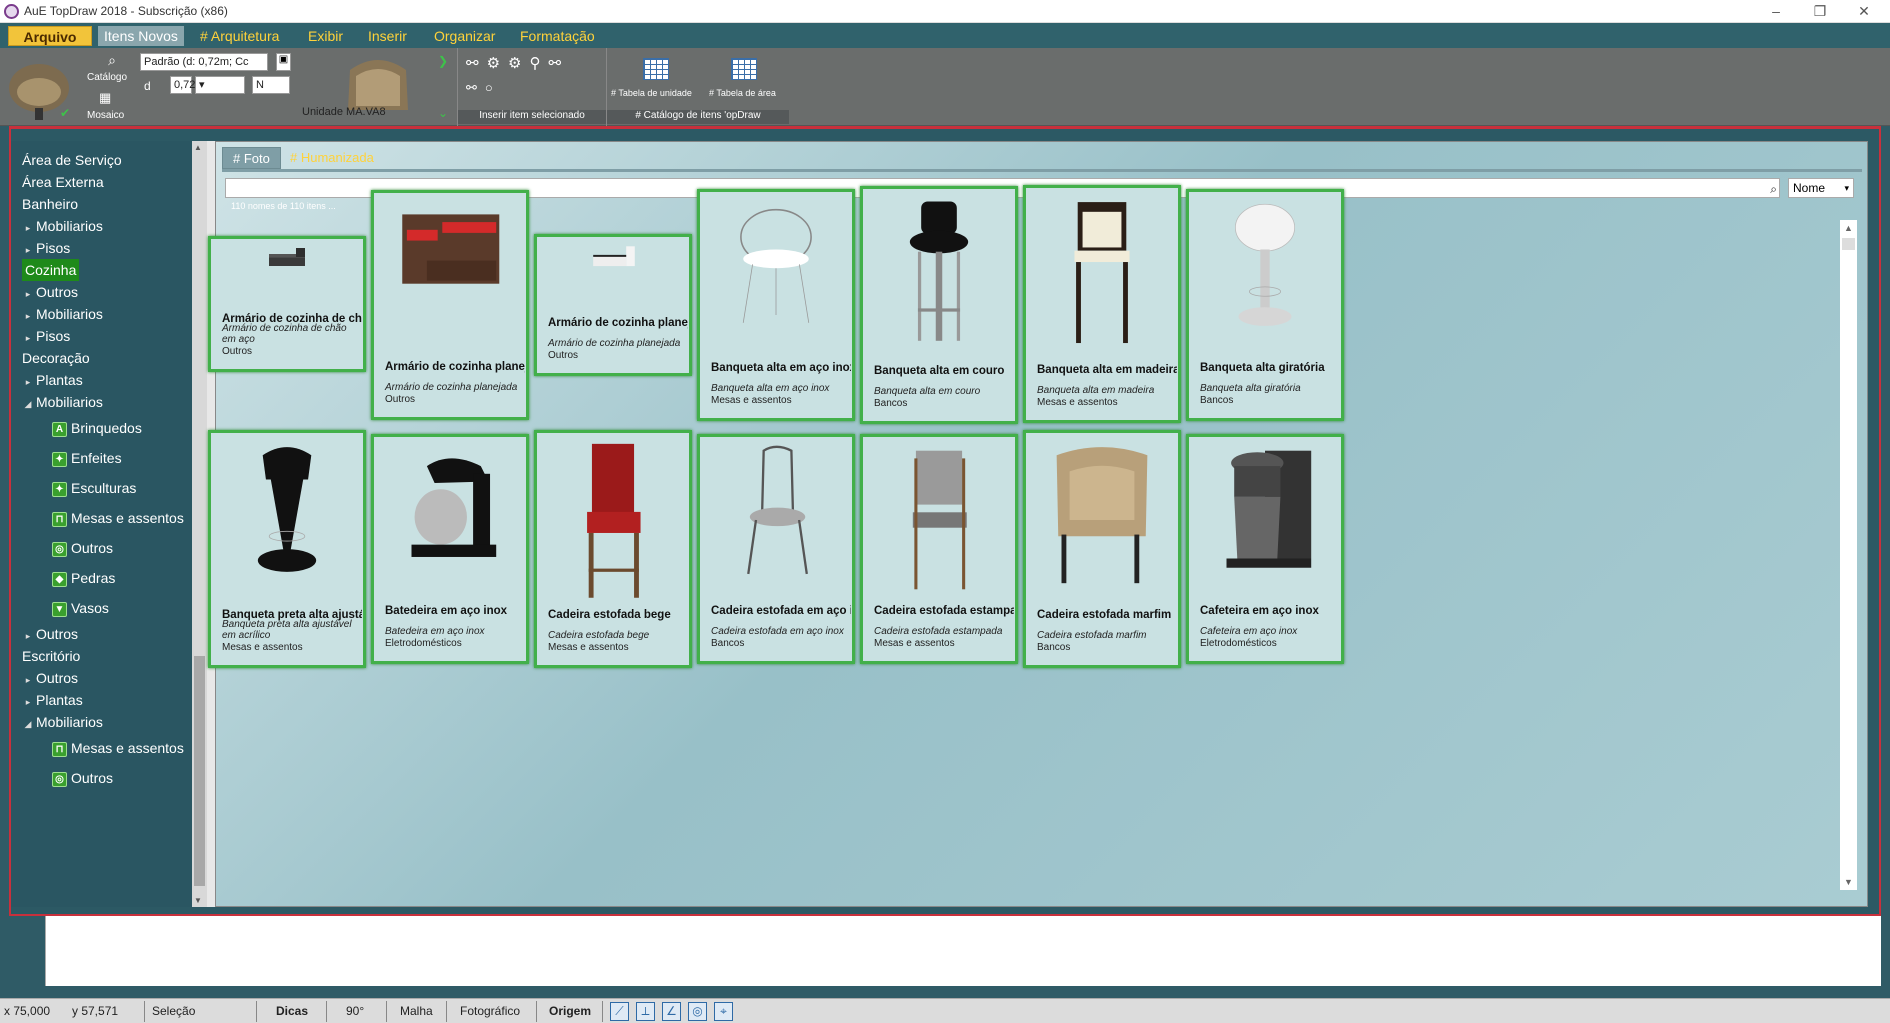 This screenshot has width=1890, height=1023. Describe the element at coordinates (56, 358) in the screenshot. I see `tree-item: Decoração` at that location.